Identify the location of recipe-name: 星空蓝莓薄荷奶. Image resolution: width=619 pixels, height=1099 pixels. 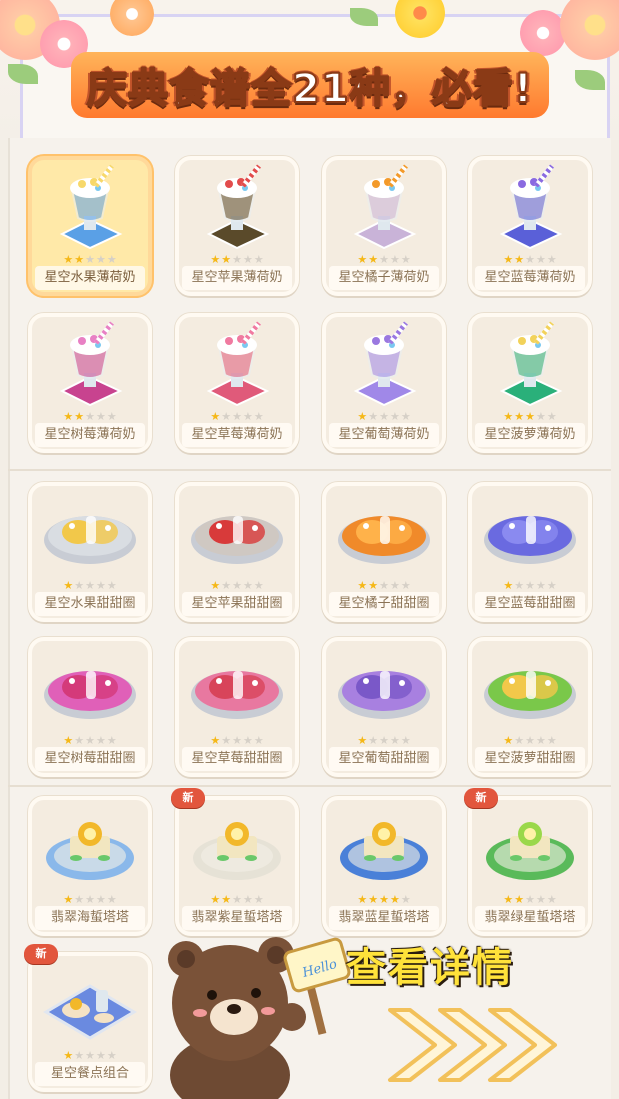
(530, 278).